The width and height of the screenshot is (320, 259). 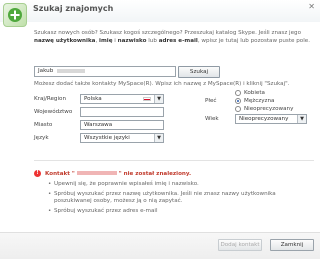 What do you see at coordinates (199, 72) in the screenshot?
I see `search-button: Szukaj` at bounding box center [199, 72].